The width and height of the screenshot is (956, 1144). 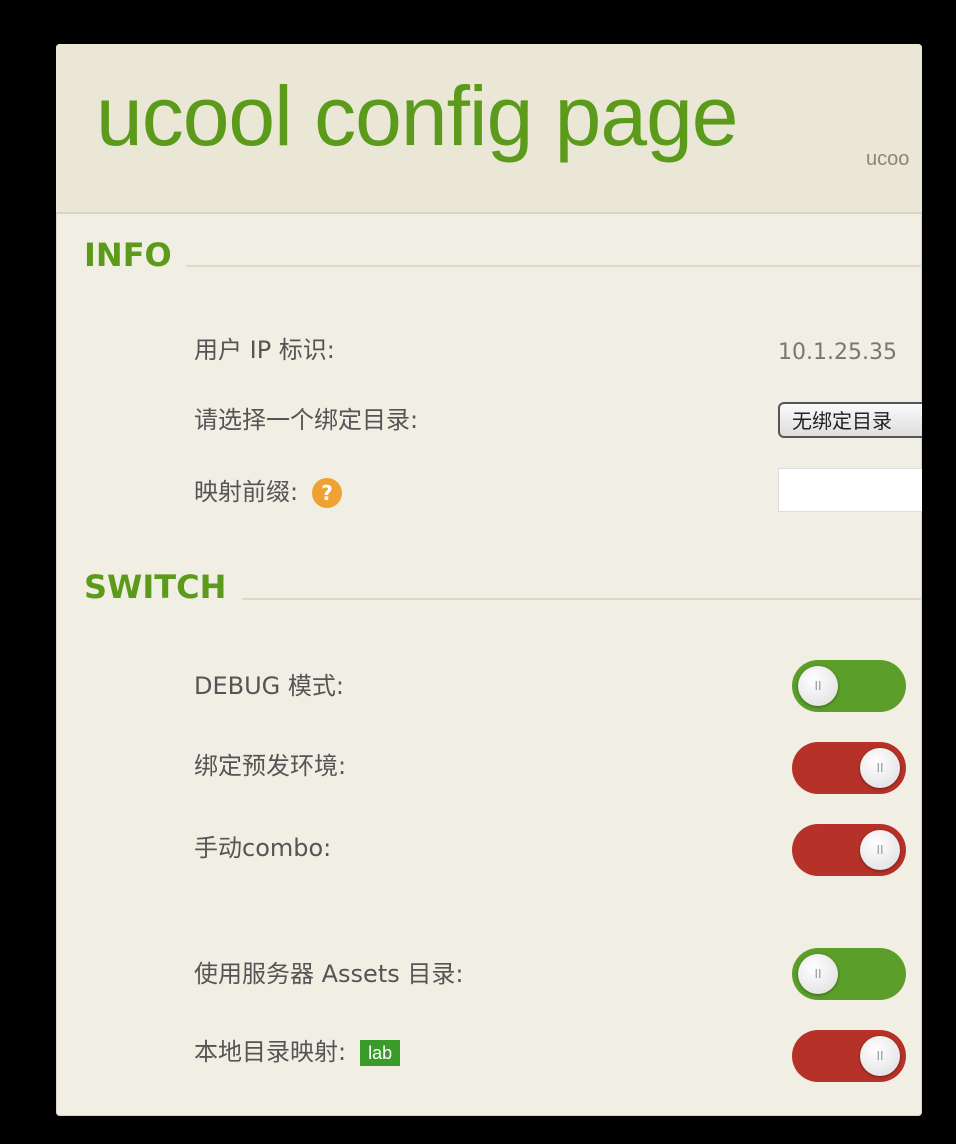 What do you see at coordinates (849, 974) in the screenshot?
I see `assets-toggle: II` at bounding box center [849, 974].